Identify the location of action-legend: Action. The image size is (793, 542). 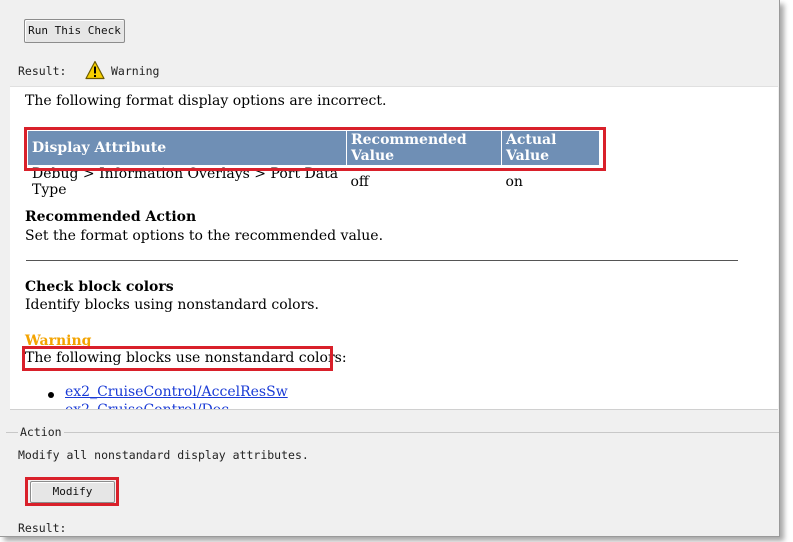
(41, 432).